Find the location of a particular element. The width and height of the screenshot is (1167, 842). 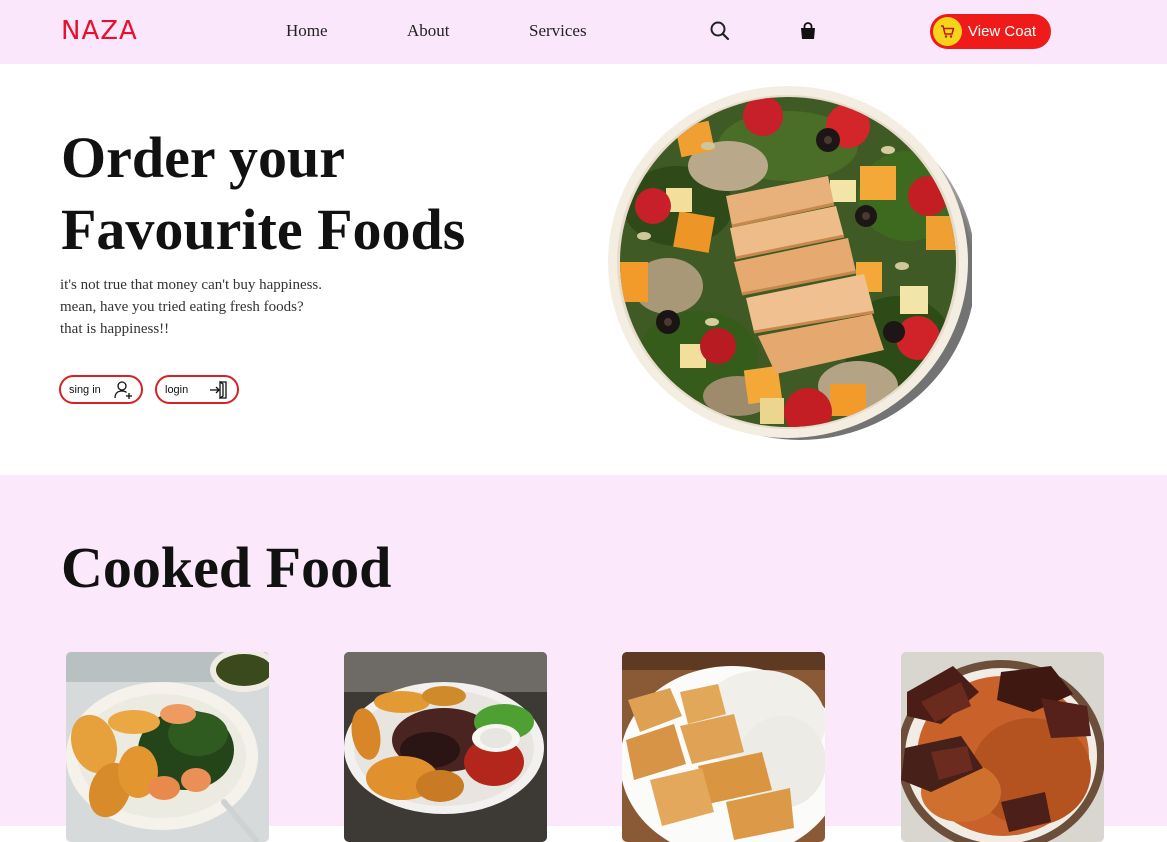

view-cart-button: View Coat is located at coordinates (990, 31).